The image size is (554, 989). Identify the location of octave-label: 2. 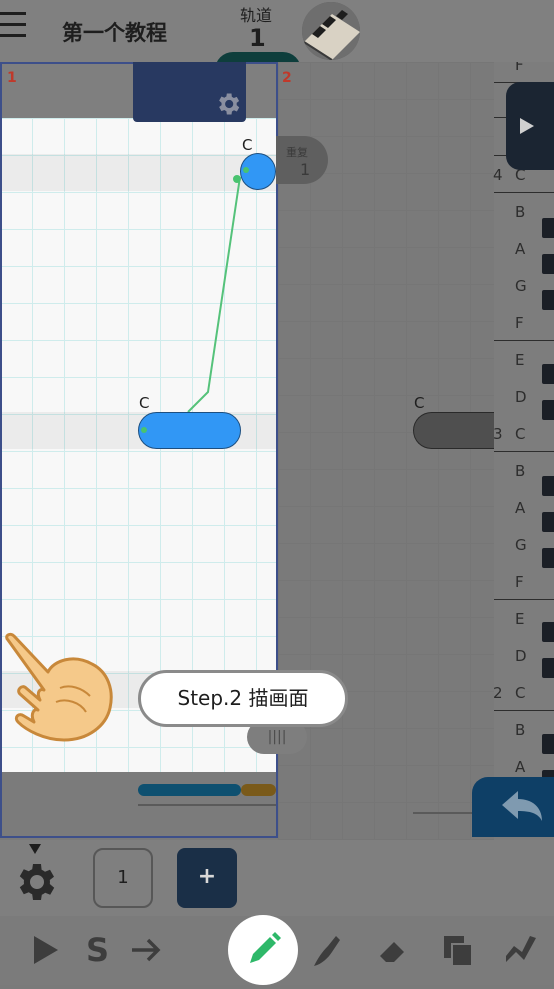
(498, 693).